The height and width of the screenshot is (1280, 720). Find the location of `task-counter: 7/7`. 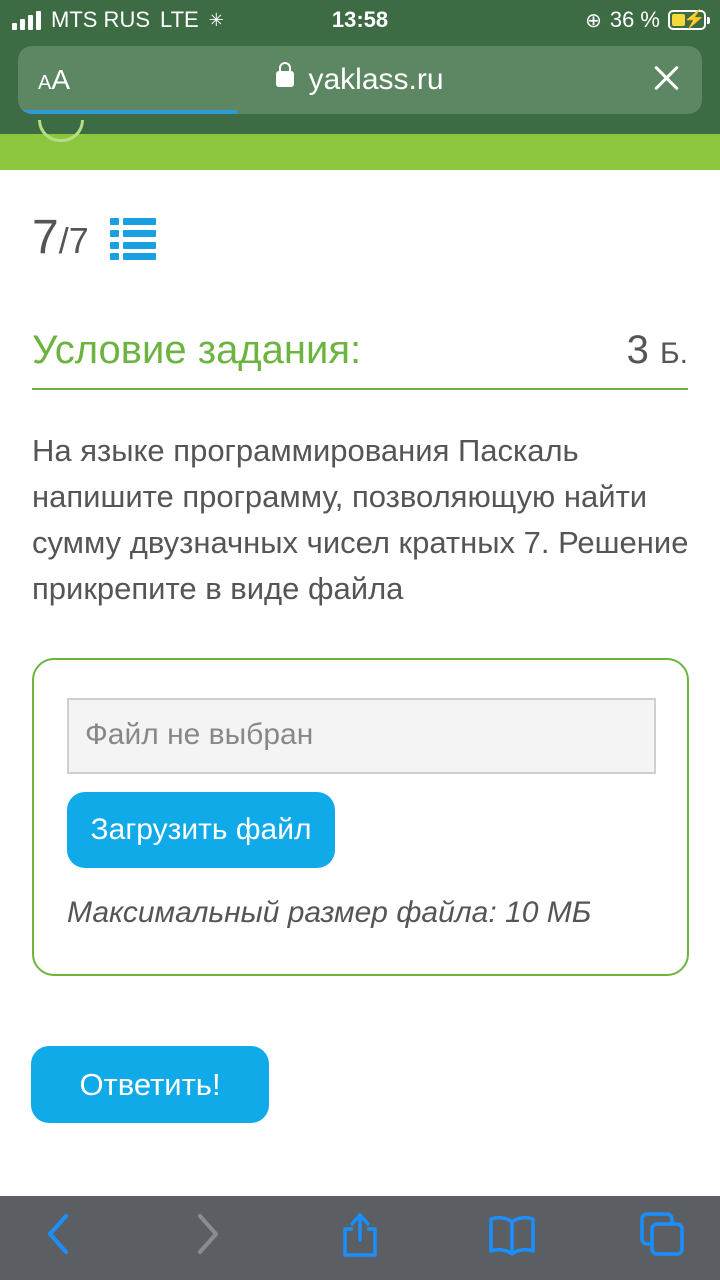

task-counter: 7/7 is located at coordinates (60, 237).